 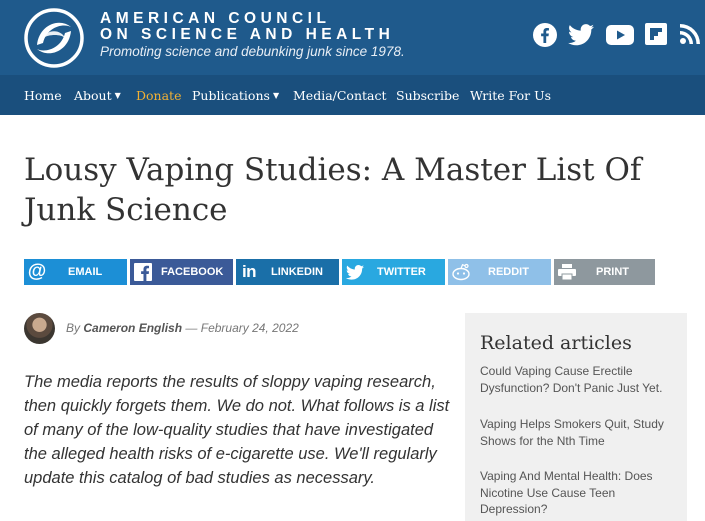 What do you see at coordinates (249, 271) in the screenshot?
I see `linkedin-icon: in` at bounding box center [249, 271].